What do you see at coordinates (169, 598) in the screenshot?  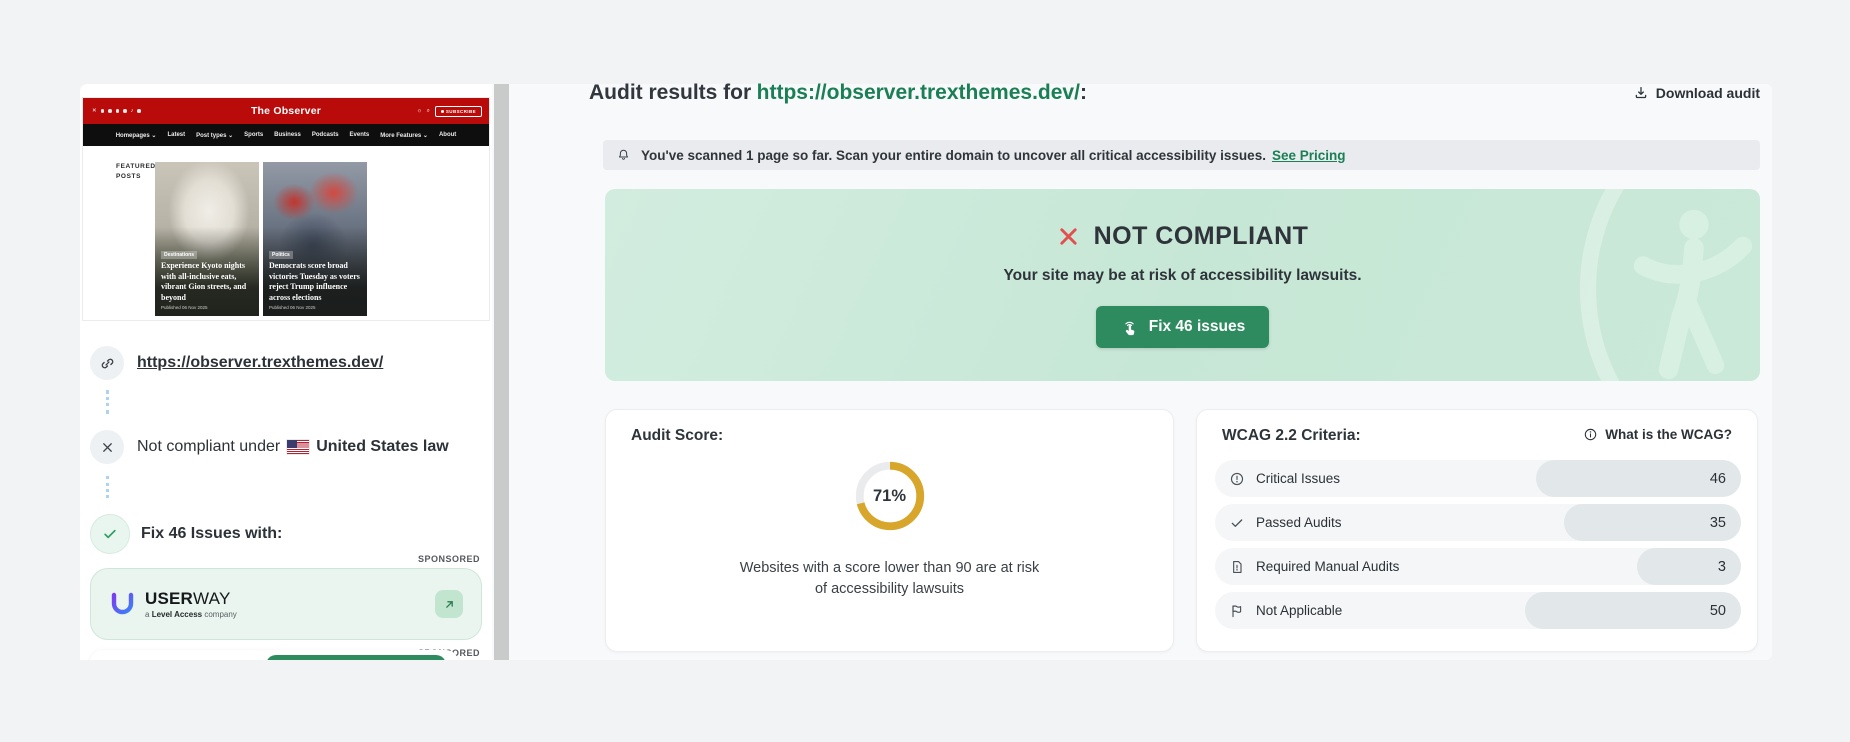 I see `brand-bold: USER` at bounding box center [169, 598].